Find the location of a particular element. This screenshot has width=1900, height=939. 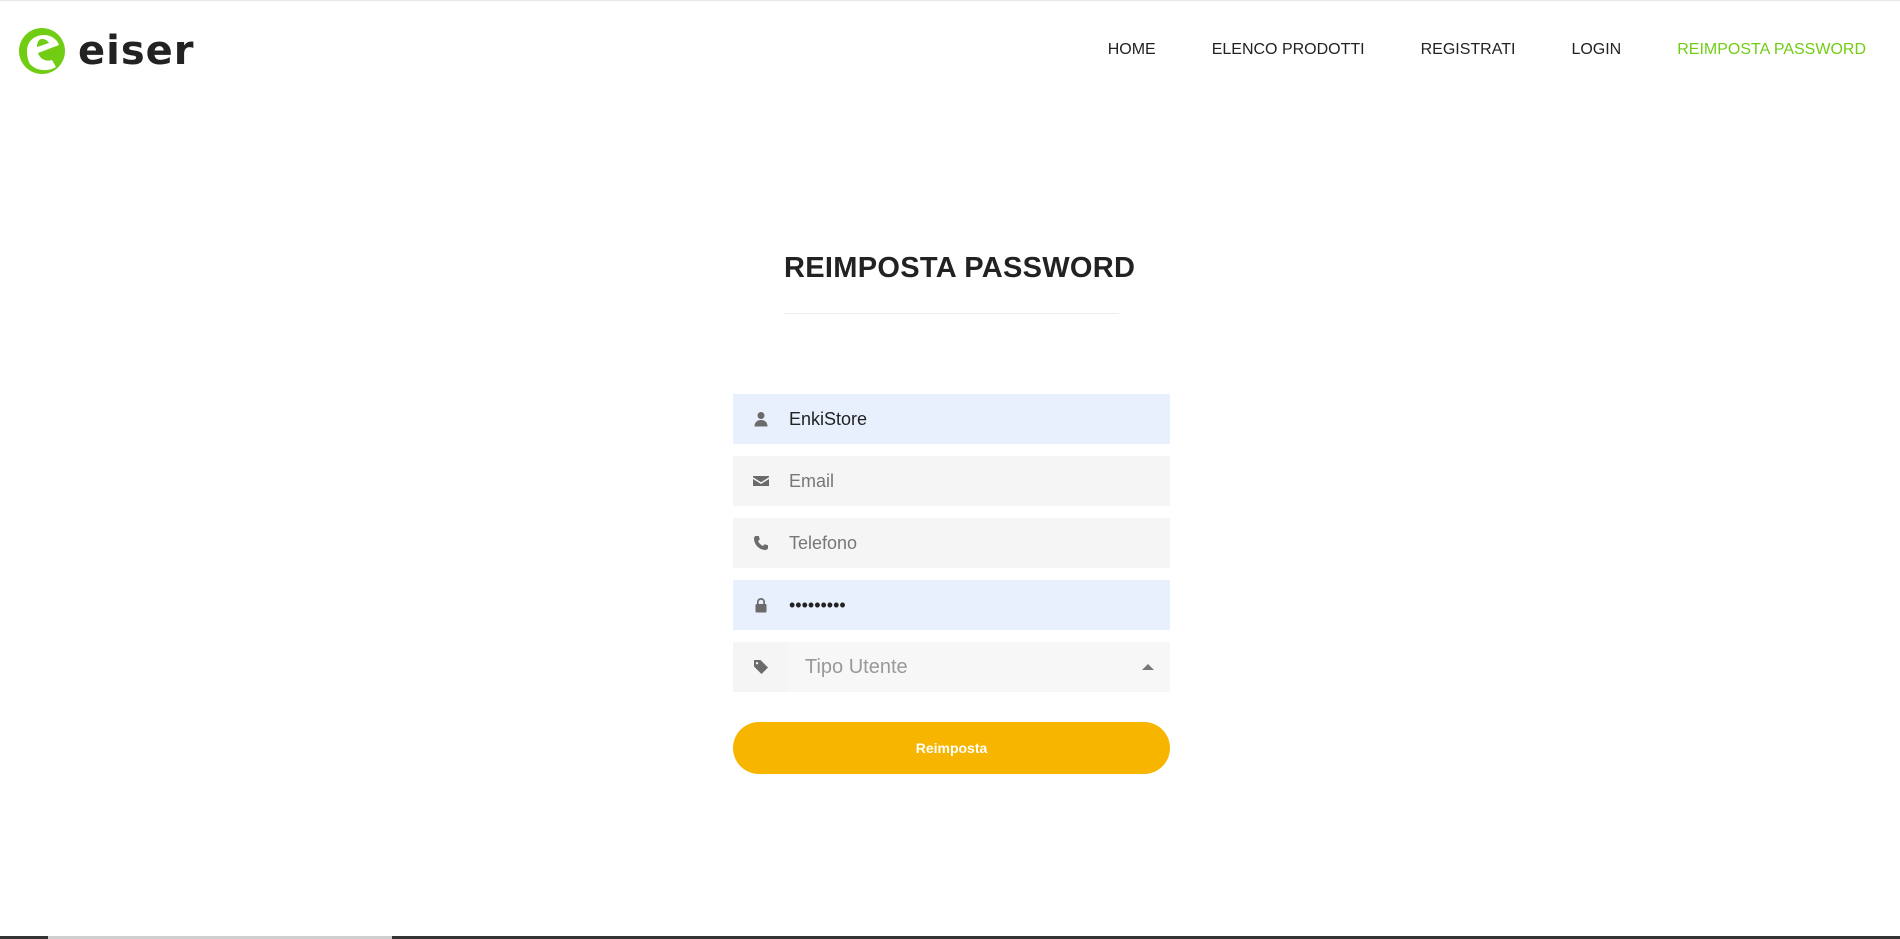

user-type-select: Tipo Utente is located at coordinates (979, 667).